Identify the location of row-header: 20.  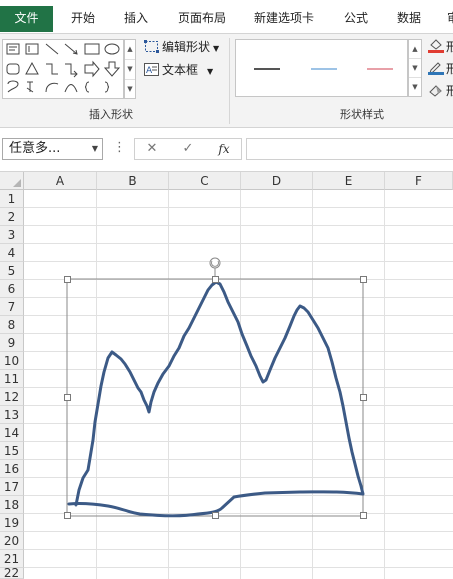
(12, 541).